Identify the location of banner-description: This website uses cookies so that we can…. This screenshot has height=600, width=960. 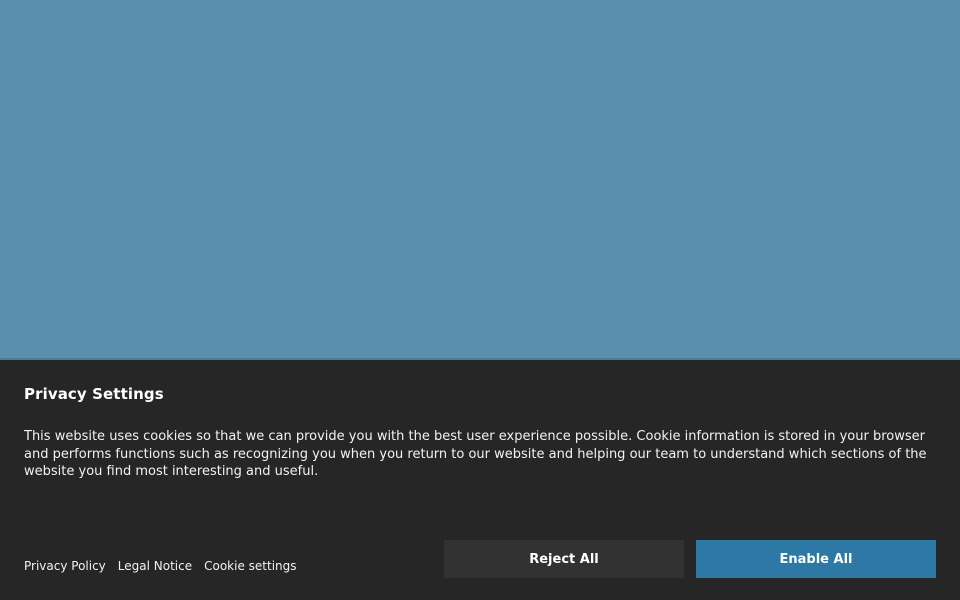
(475, 454).